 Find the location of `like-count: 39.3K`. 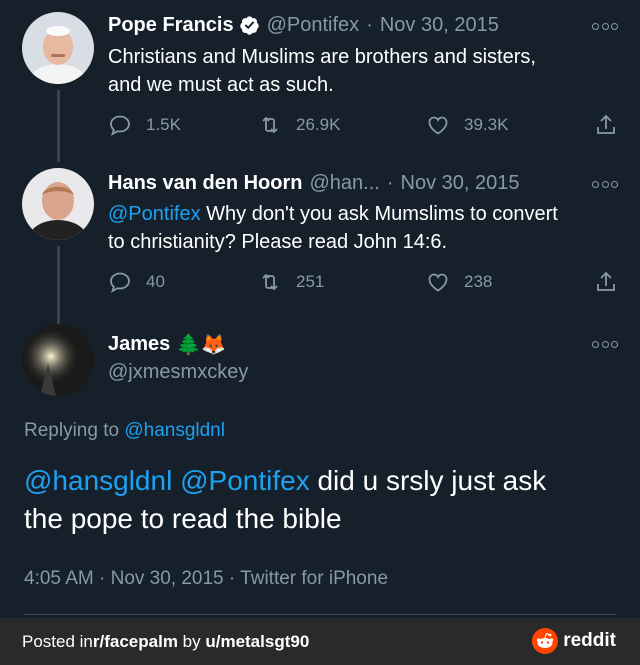

like-count: 39.3K is located at coordinates (486, 124).